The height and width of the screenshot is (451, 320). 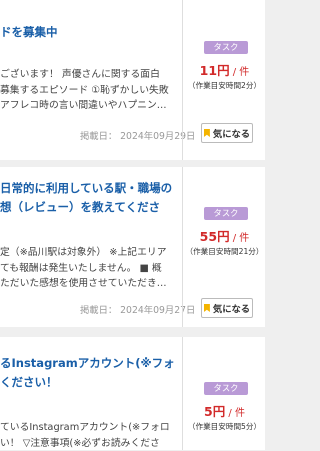 What do you see at coordinates (224, 85) in the screenshot?
I see `estimated-time: （作業目安時間2分）` at bounding box center [224, 85].